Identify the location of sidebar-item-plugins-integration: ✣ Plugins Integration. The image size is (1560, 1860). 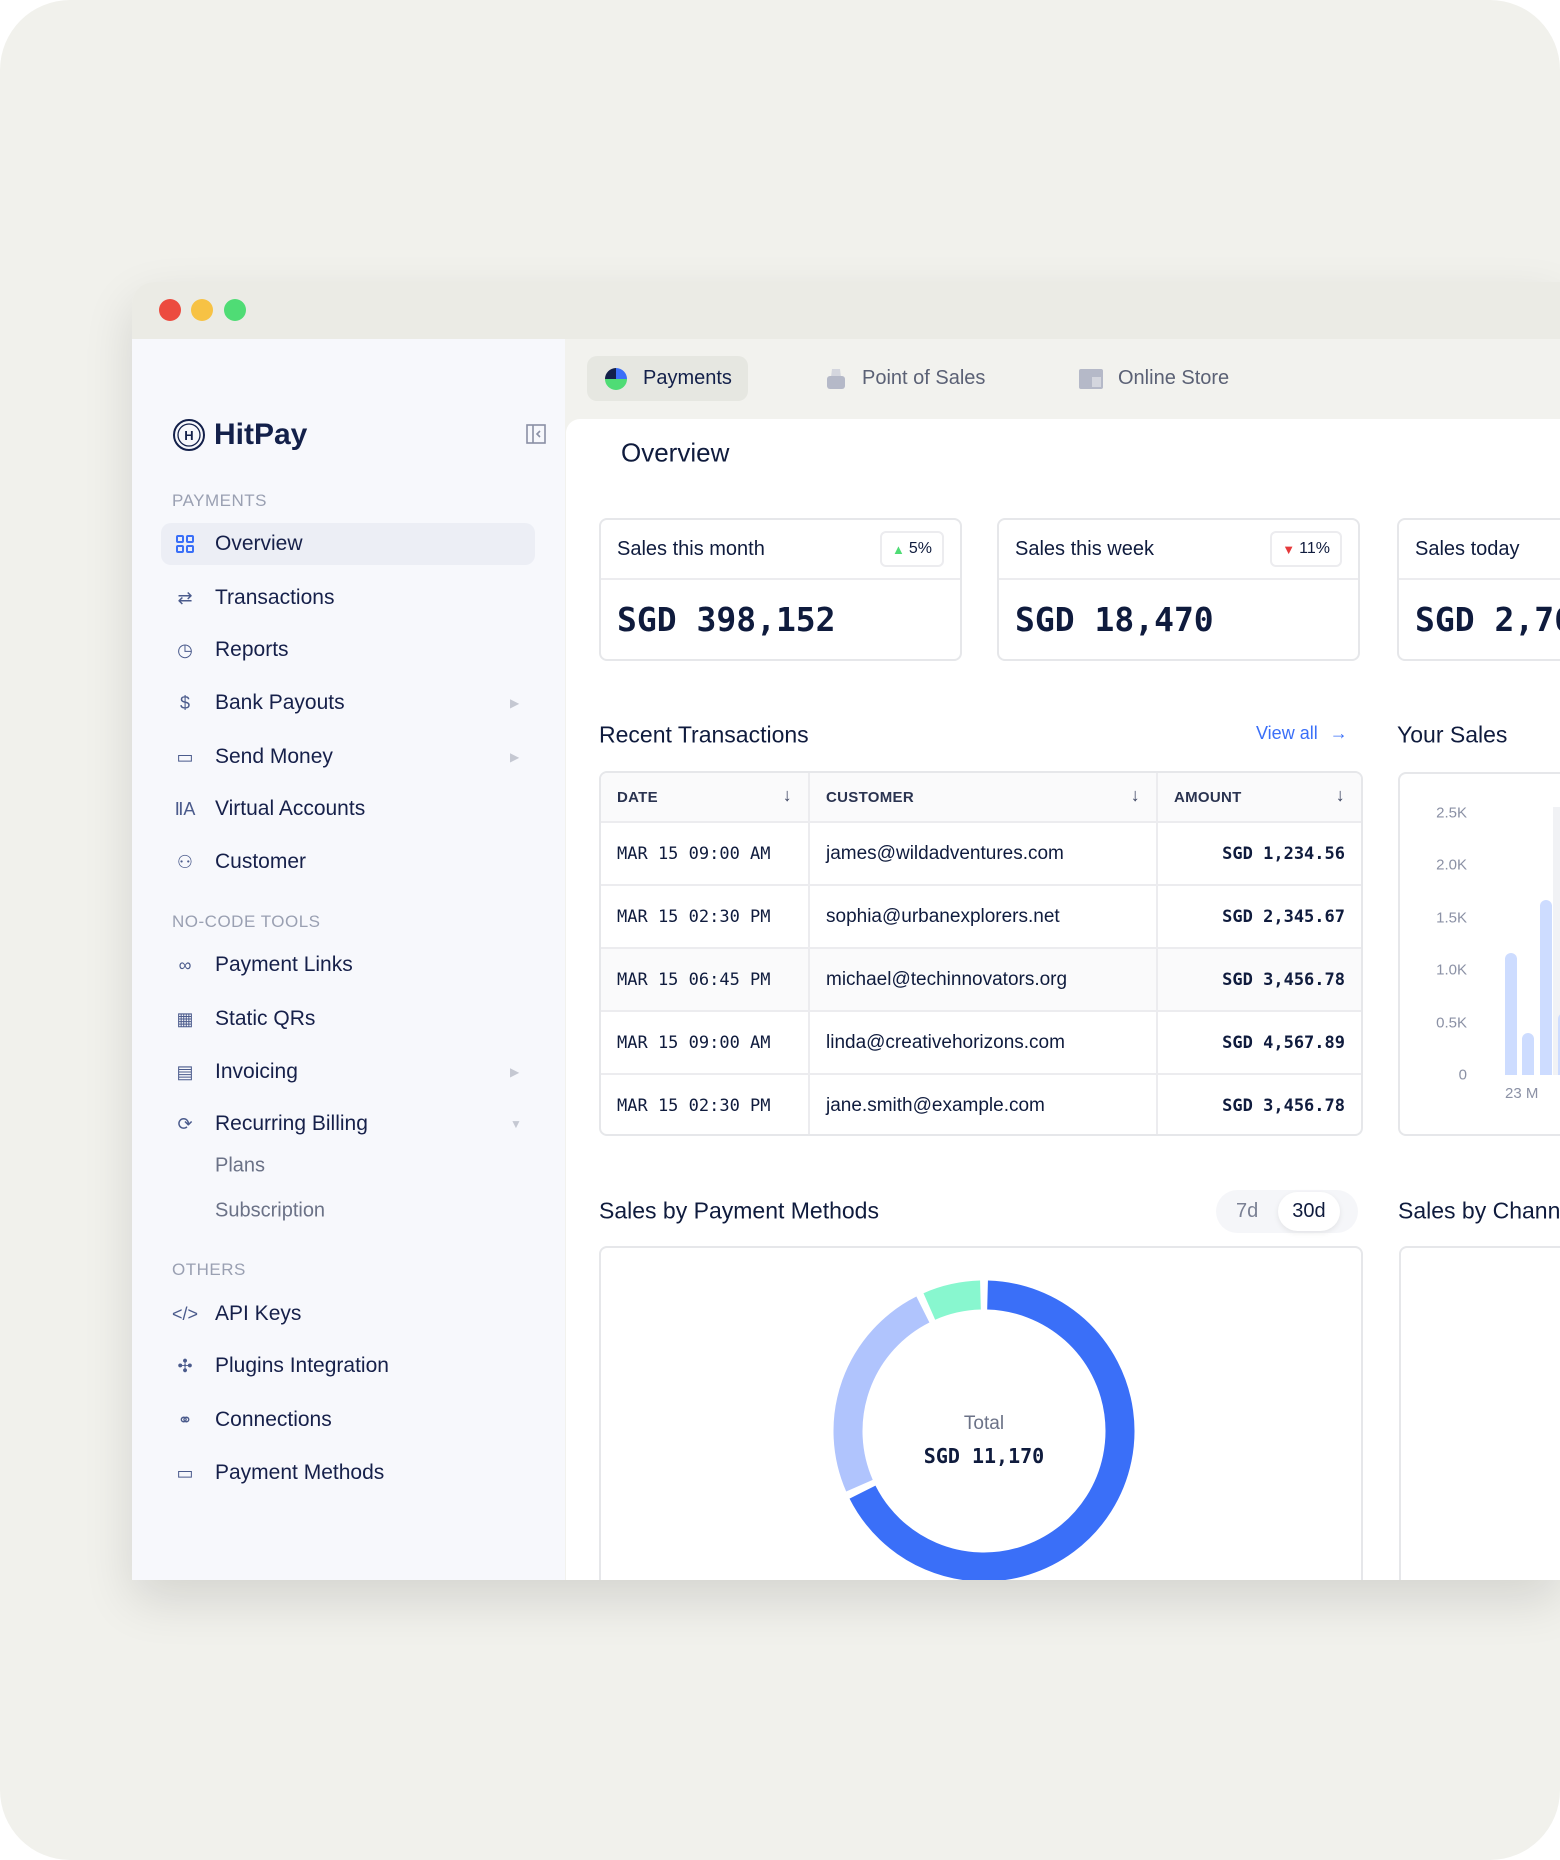
(348, 1366).